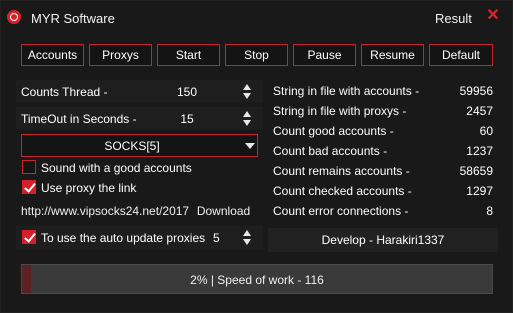 The height and width of the screenshot is (313, 513). I want to click on threads-input: 150, so click(187, 92).